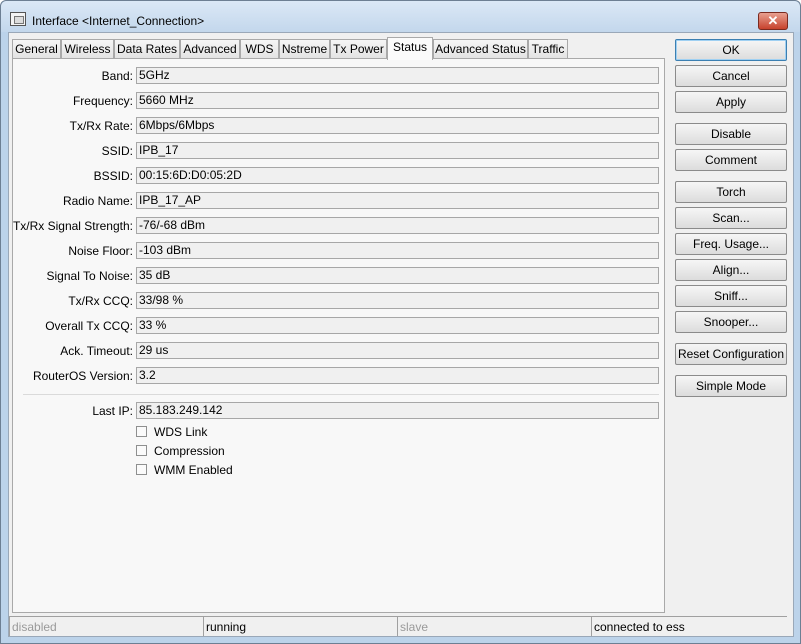 The image size is (801, 644). Describe the element at coordinates (112, 411) in the screenshot. I see `last-ip-label: Last IP:` at that location.